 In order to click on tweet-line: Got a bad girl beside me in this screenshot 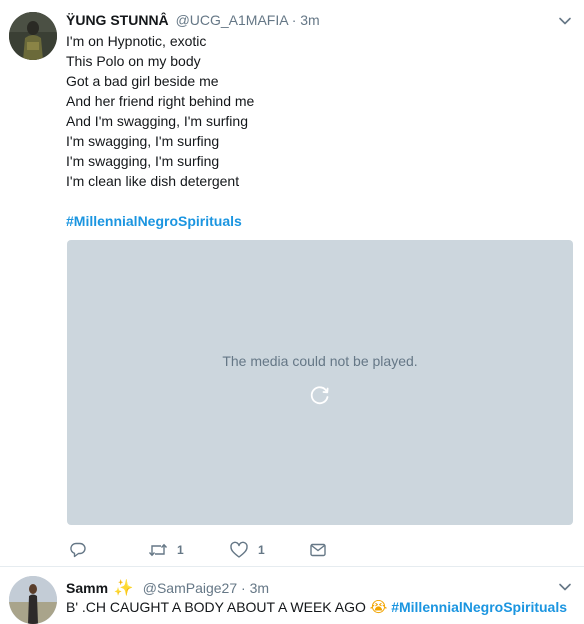, I will do `click(142, 81)`.